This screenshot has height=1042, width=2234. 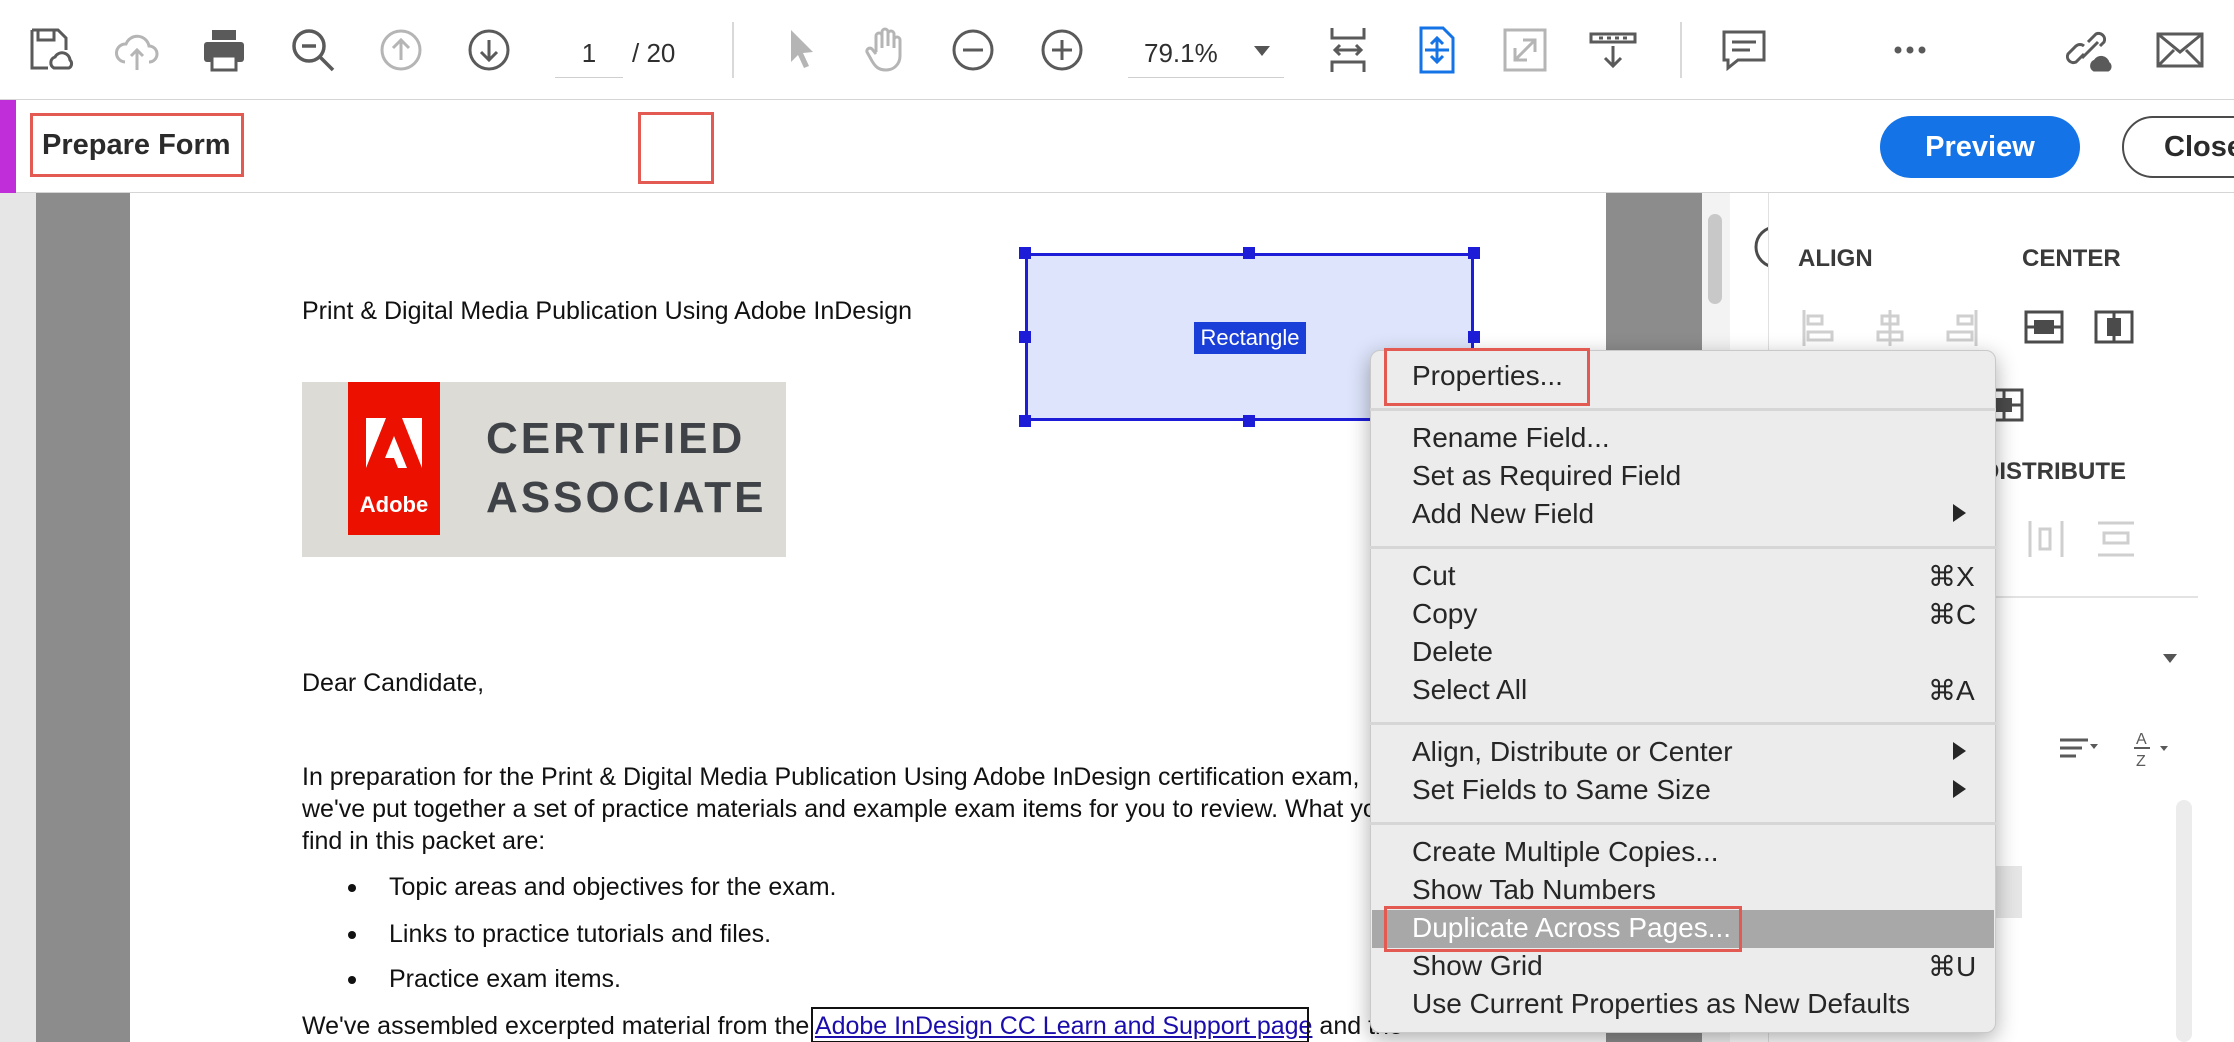 I want to click on align-center-icon, so click(x=1890, y=328).